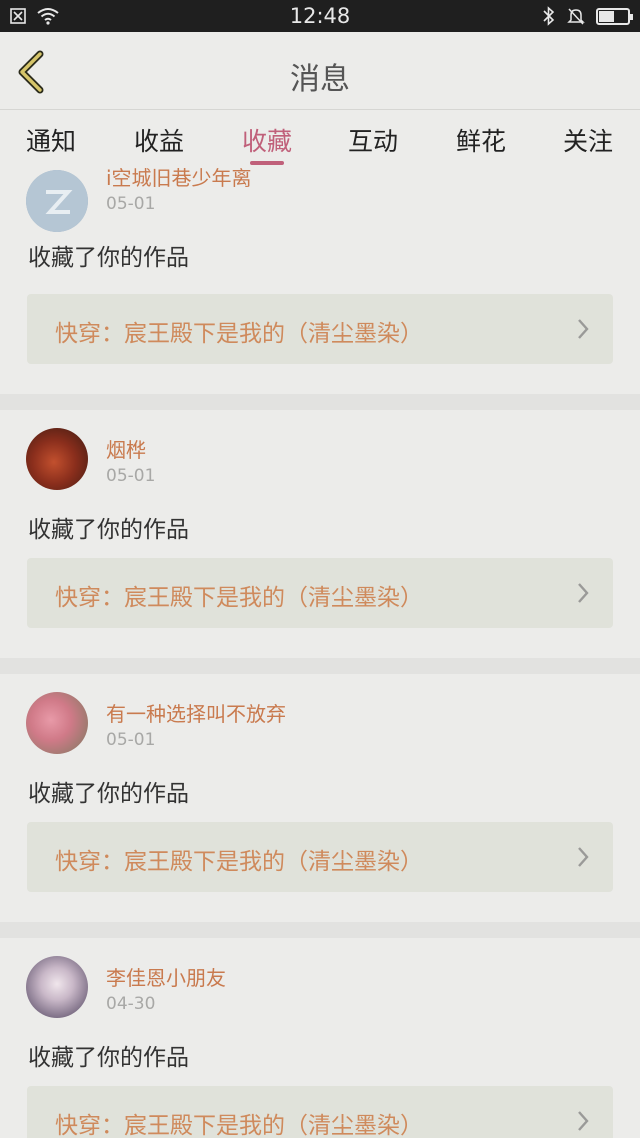 The height and width of the screenshot is (1138, 640). What do you see at coordinates (159, 140) in the screenshot?
I see `tab-earnings: 收益` at bounding box center [159, 140].